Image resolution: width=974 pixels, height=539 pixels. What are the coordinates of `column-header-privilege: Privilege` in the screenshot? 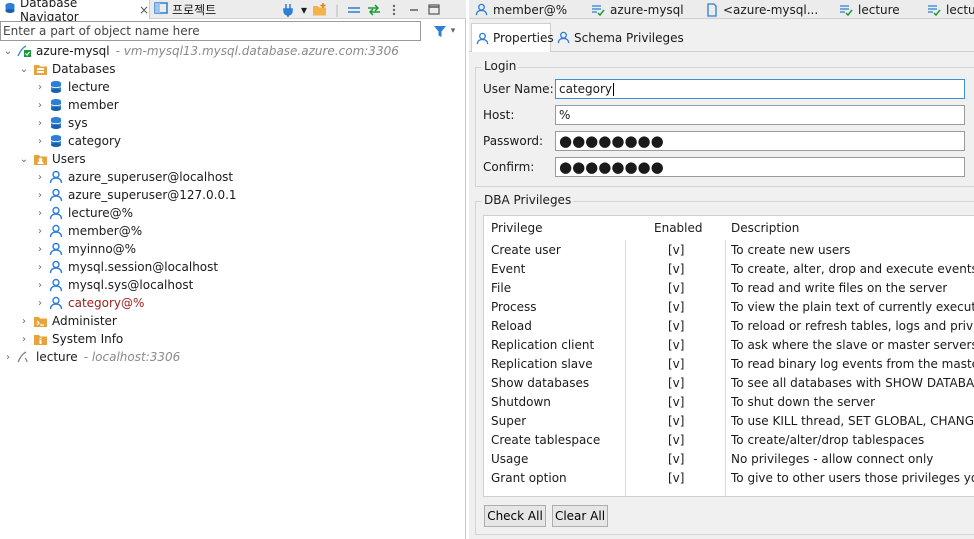 It's located at (516, 228).